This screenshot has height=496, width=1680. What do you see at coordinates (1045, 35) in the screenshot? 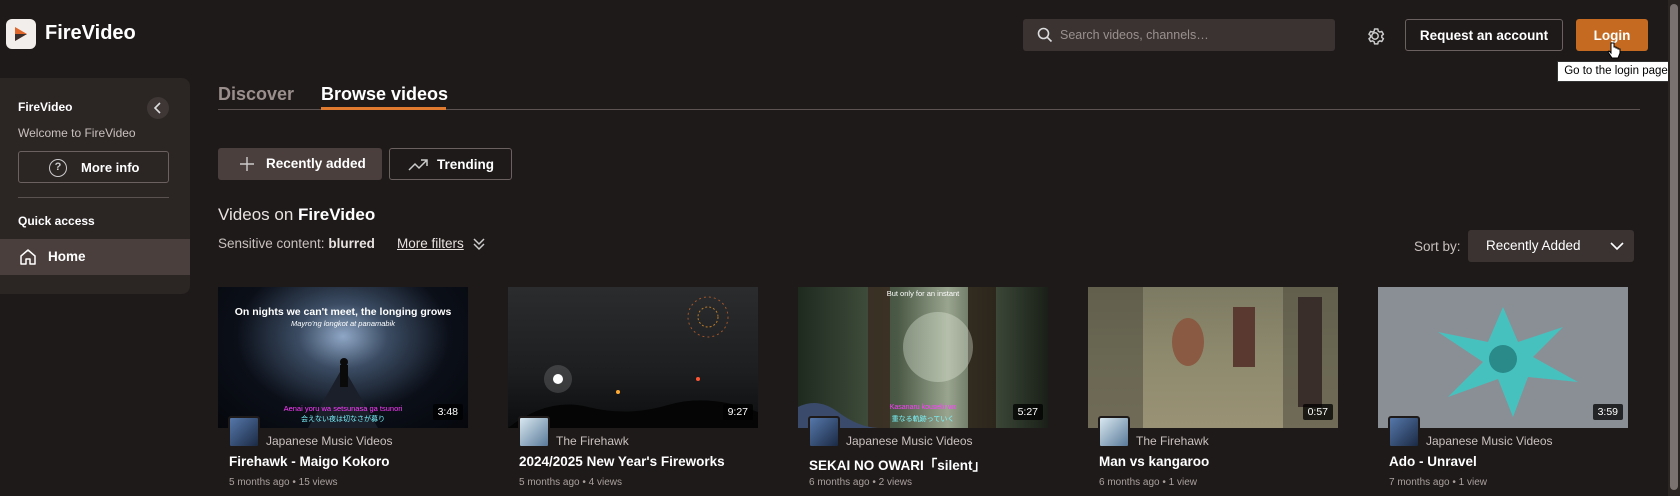
I see `search-icon` at bounding box center [1045, 35].